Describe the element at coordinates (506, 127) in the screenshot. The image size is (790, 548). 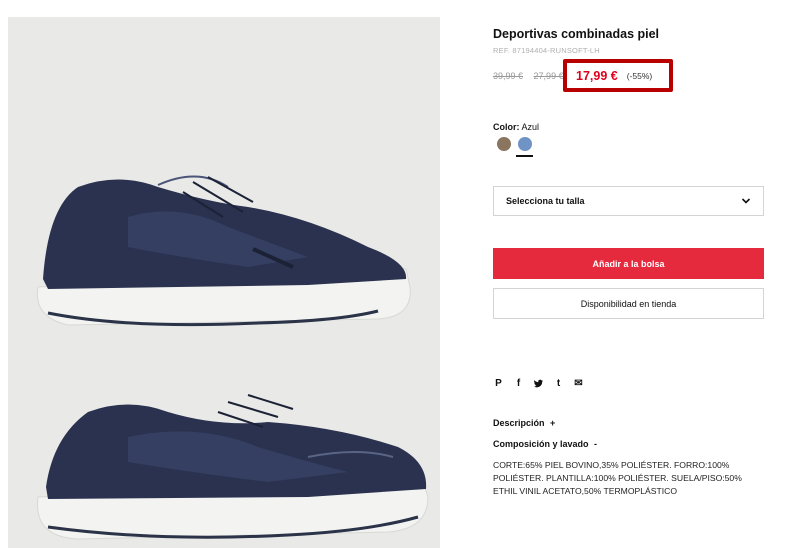
I see `color-label-title: Color:` at that location.